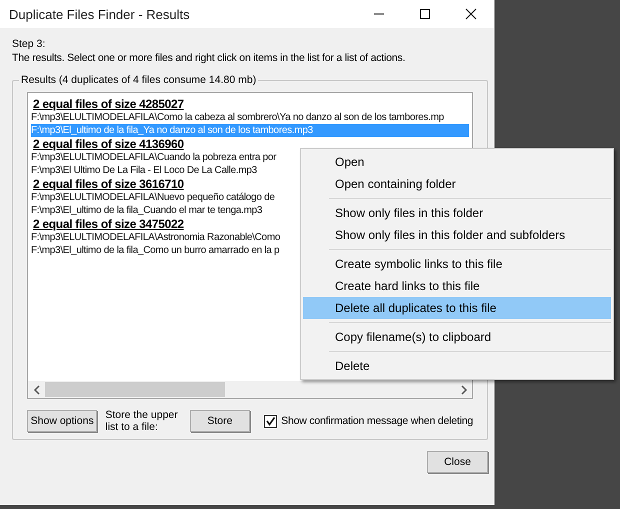 The image size is (620, 509). I want to click on menu-item: Create symbolic links to this file, so click(457, 264).